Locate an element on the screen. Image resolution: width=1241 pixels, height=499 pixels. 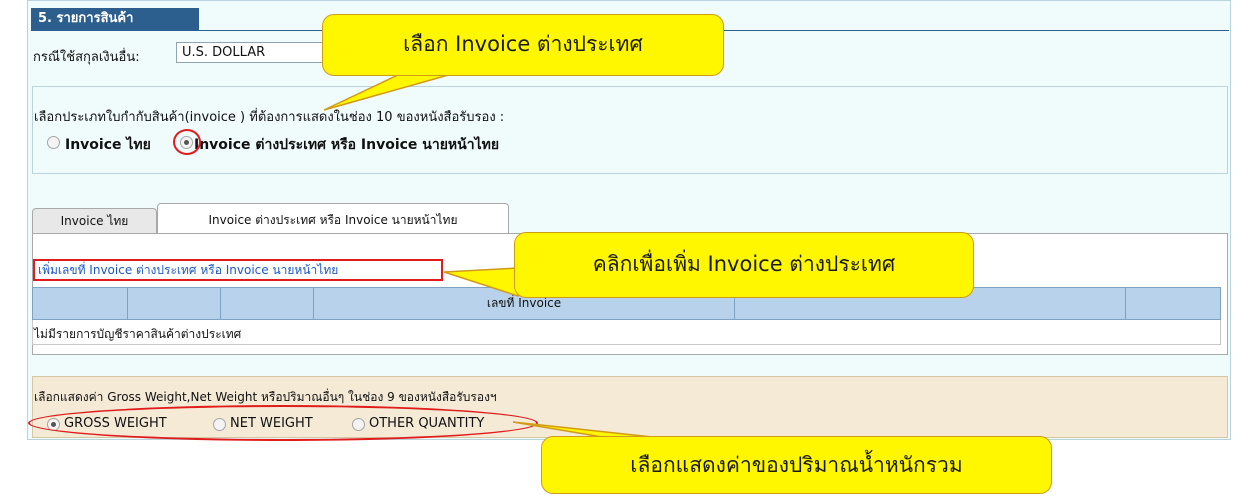
callout-select-foreign: เลือก Invoice ต่างประเทศ is located at coordinates (523, 45).